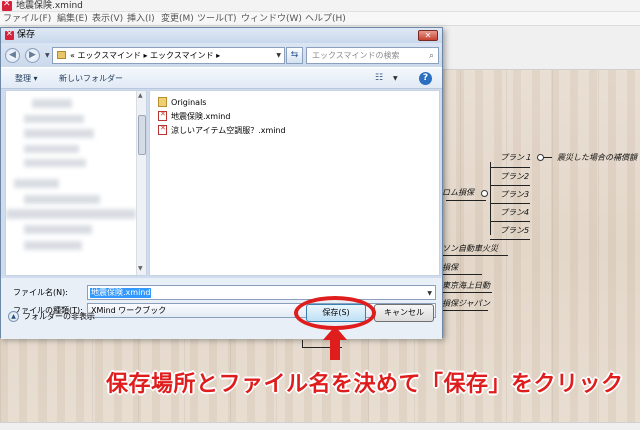 The height and width of the screenshot is (430, 640). I want to click on organize-button: 整理 ▾, so click(26, 78).